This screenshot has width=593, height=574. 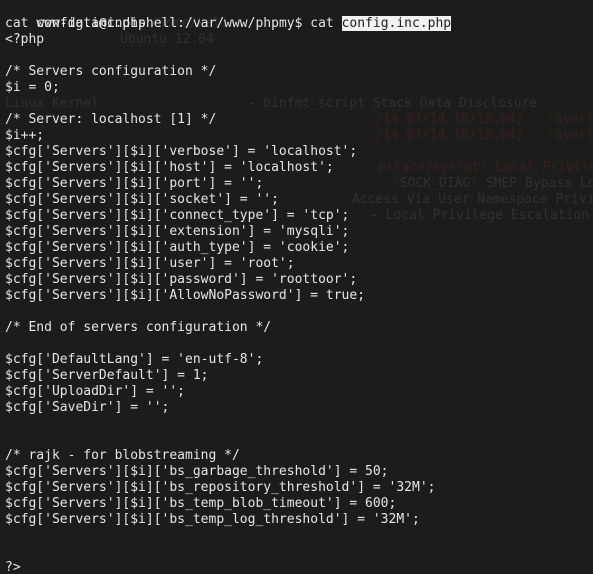 I want to click on ghost-text: Access Via User Namespace Privile, so click(x=472, y=199).